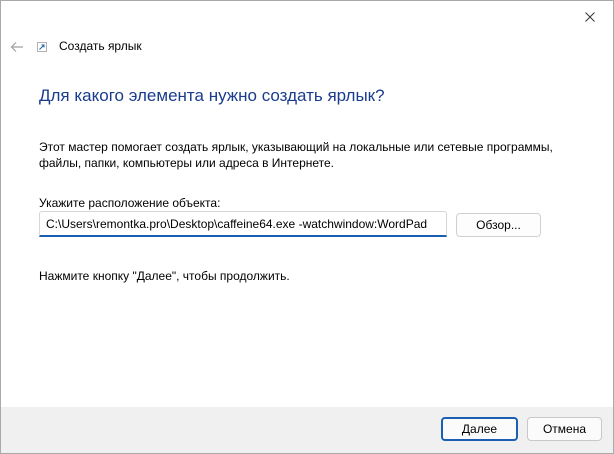 The image size is (614, 454). What do you see at coordinates (479, 429) in the screenshot?
I see `next-button: Далее` at bounding box center [479, 429].